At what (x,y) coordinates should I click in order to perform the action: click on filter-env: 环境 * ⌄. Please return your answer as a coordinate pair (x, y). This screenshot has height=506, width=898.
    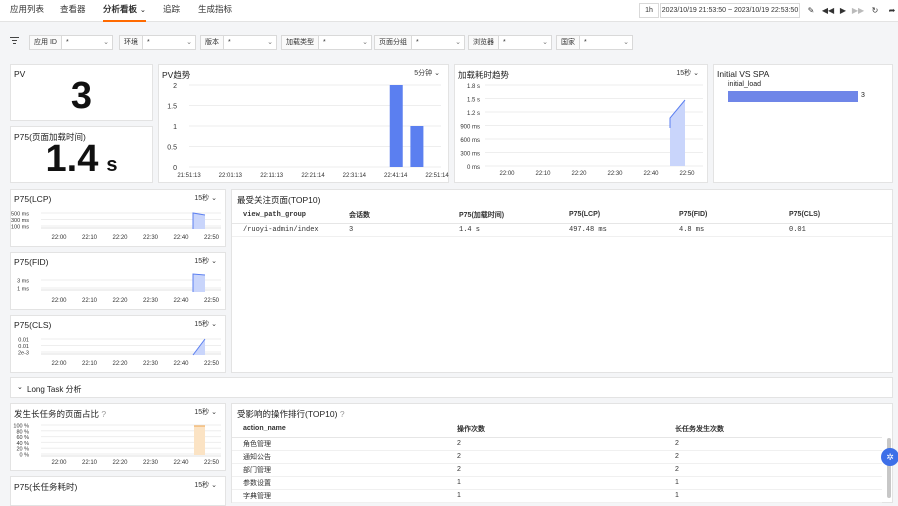
    Looking at the image, I should click on (157, 42).